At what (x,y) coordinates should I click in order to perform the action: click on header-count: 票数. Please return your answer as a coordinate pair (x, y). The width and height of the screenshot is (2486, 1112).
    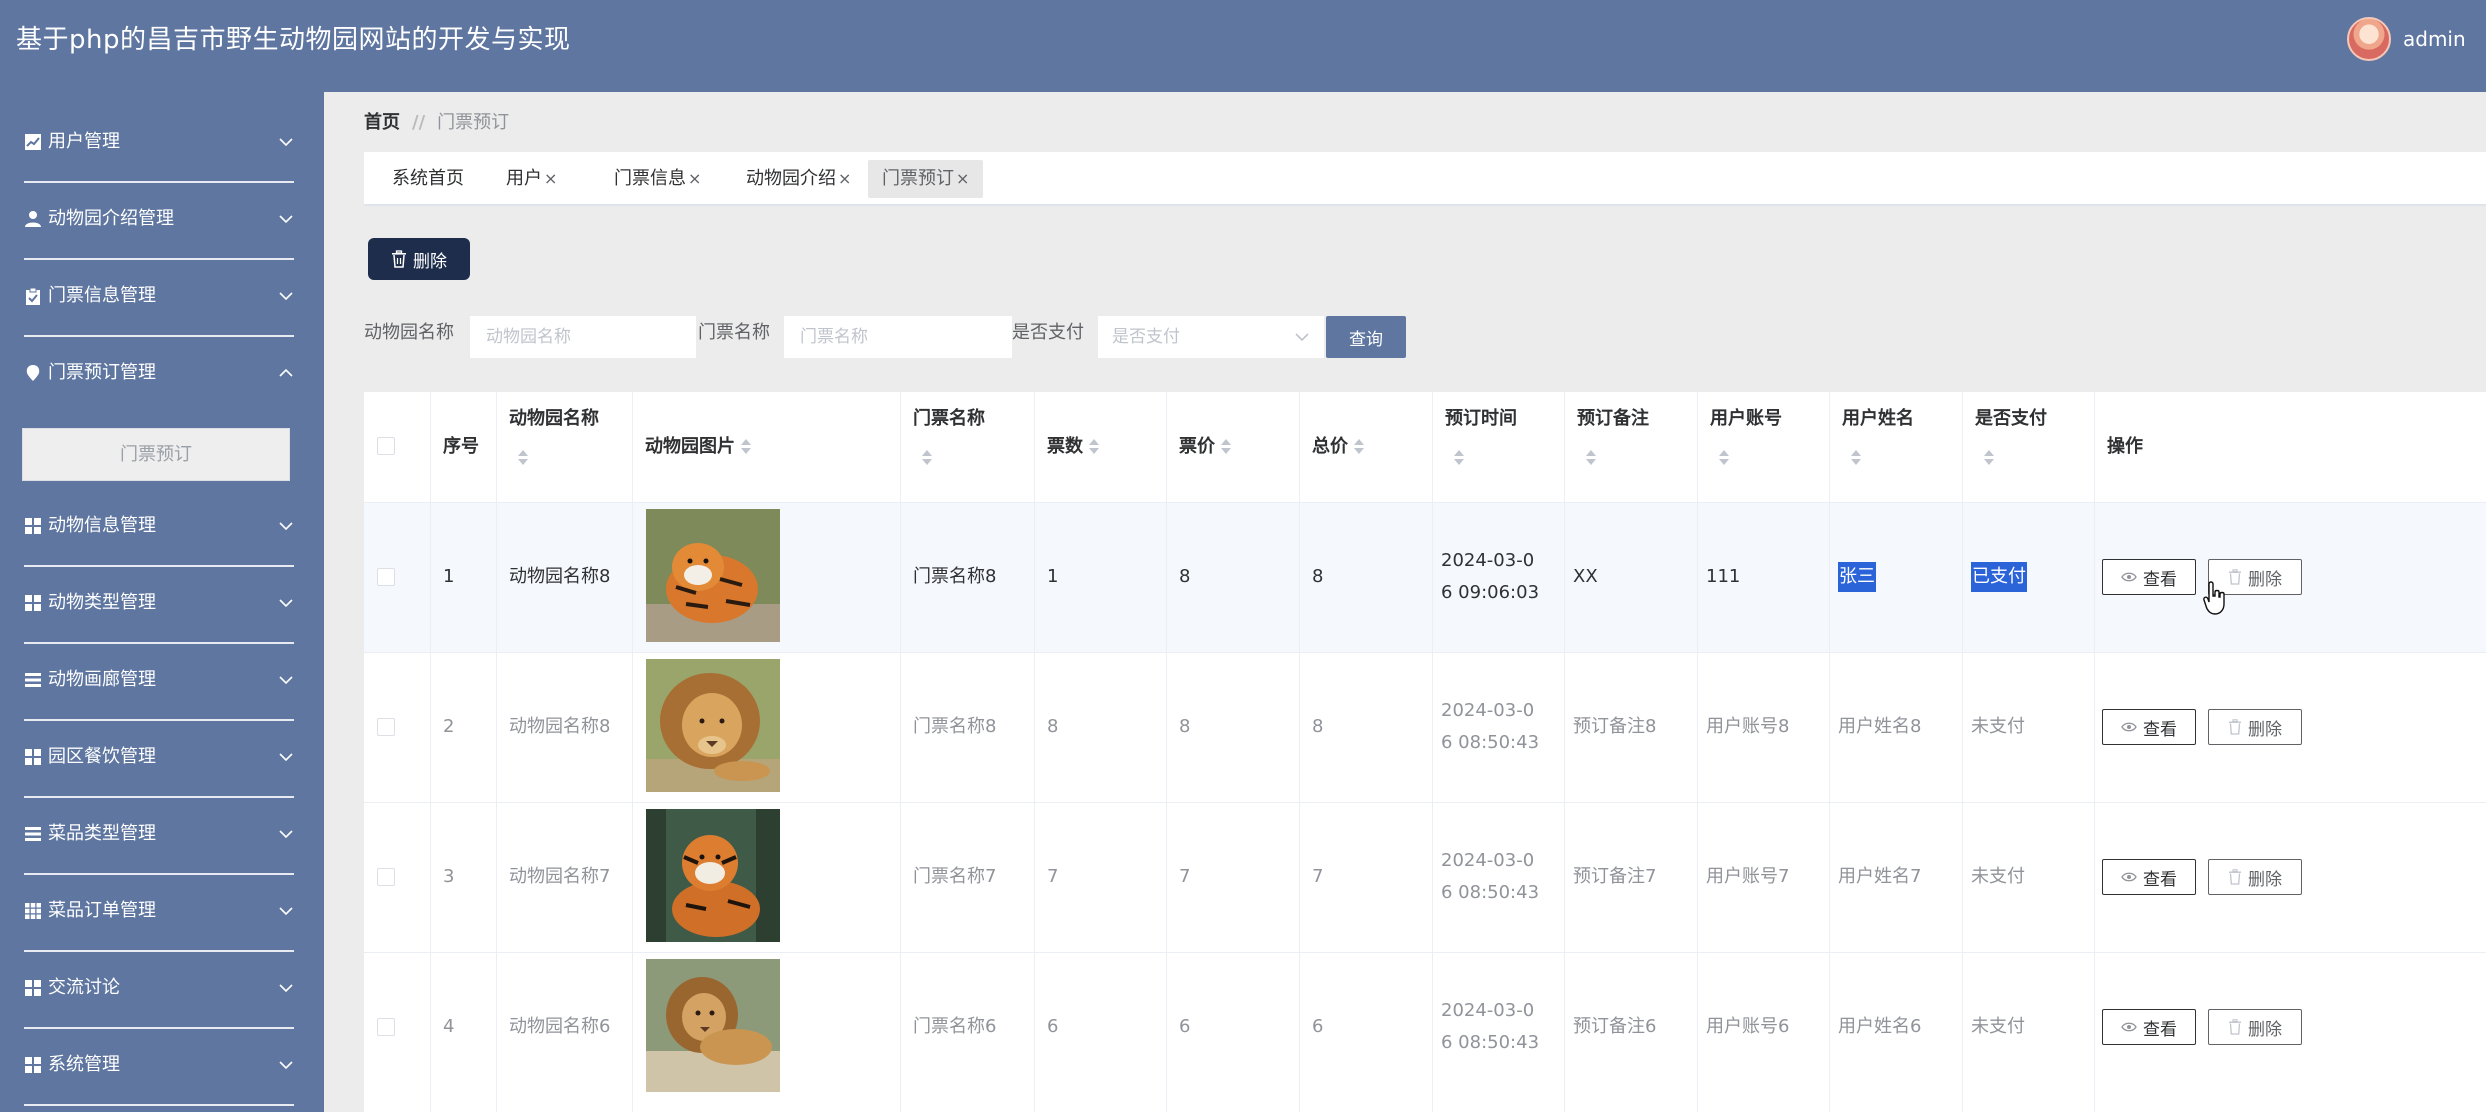
    Looking at the image, I should click on (1100, 447).